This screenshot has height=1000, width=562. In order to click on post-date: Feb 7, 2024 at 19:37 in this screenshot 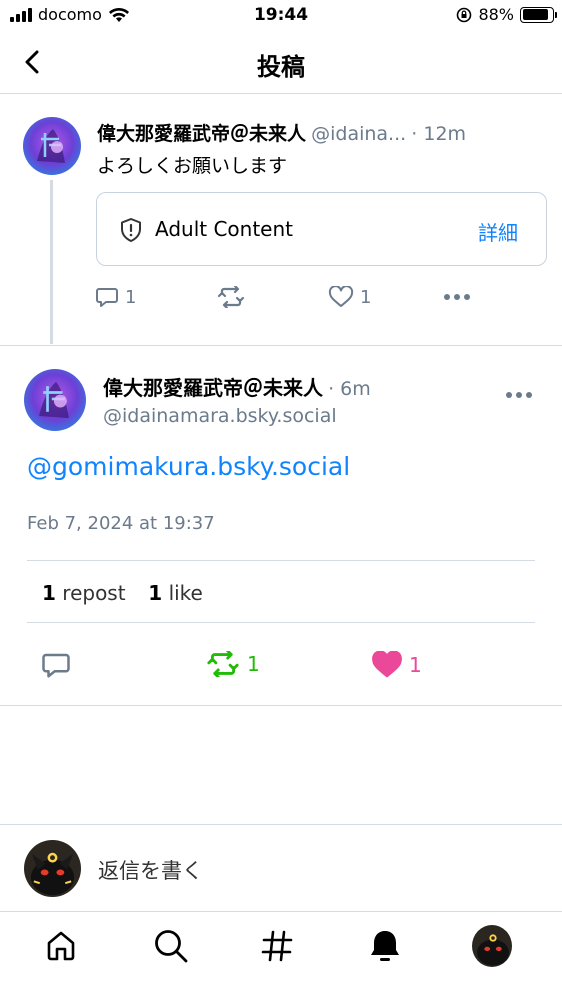, I will do `click(121, 523)`.